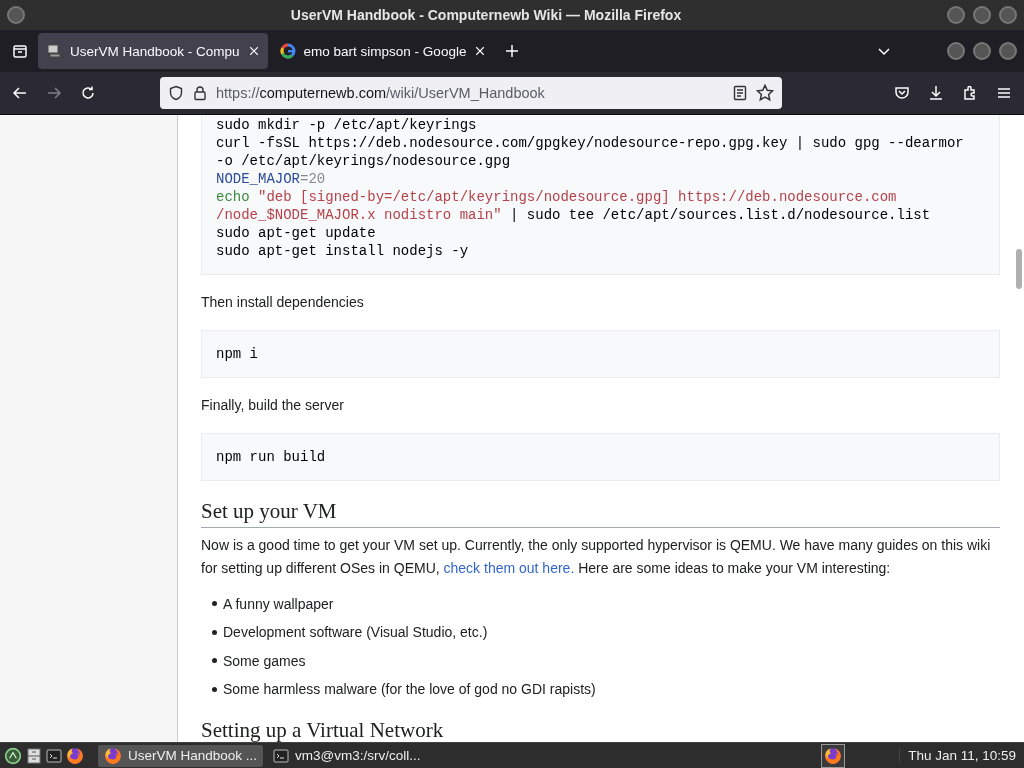 Image resolution: width=1024 pixels, height=768 pixels. What do you see at coordinates (271, 179) in the screenshot?
I see `code-line: NODE_MAJOR=20` at bounding box center [271, 179].